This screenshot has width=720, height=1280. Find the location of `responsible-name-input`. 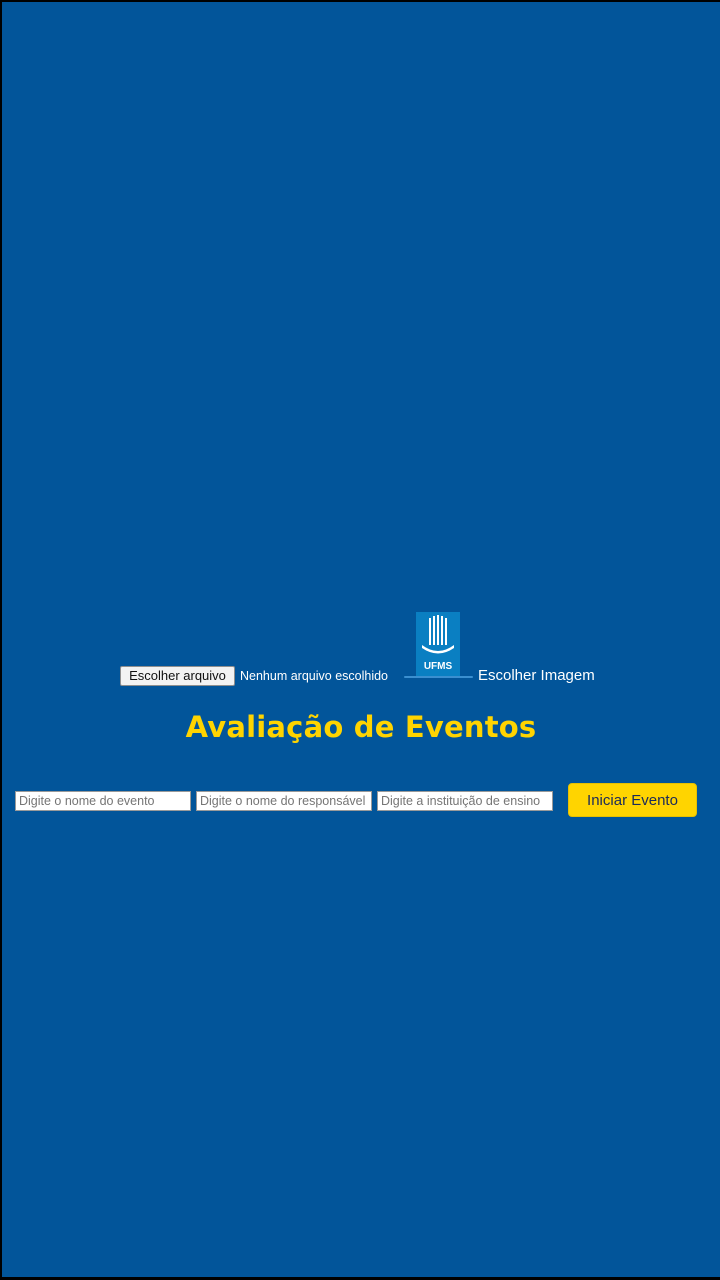

responsible-name-input is located at coordinates (284, 801).